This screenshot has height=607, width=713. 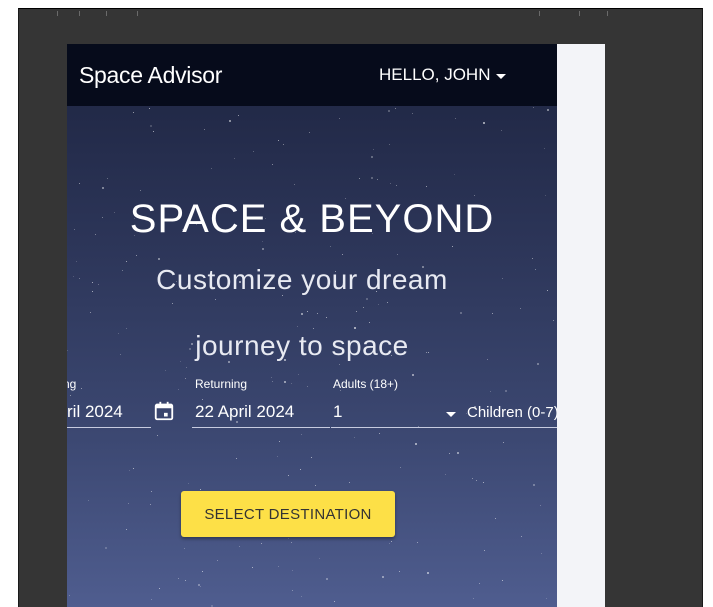 I want to click on hero-subtitle-line2: journey to space, so click(x=302, y=345).